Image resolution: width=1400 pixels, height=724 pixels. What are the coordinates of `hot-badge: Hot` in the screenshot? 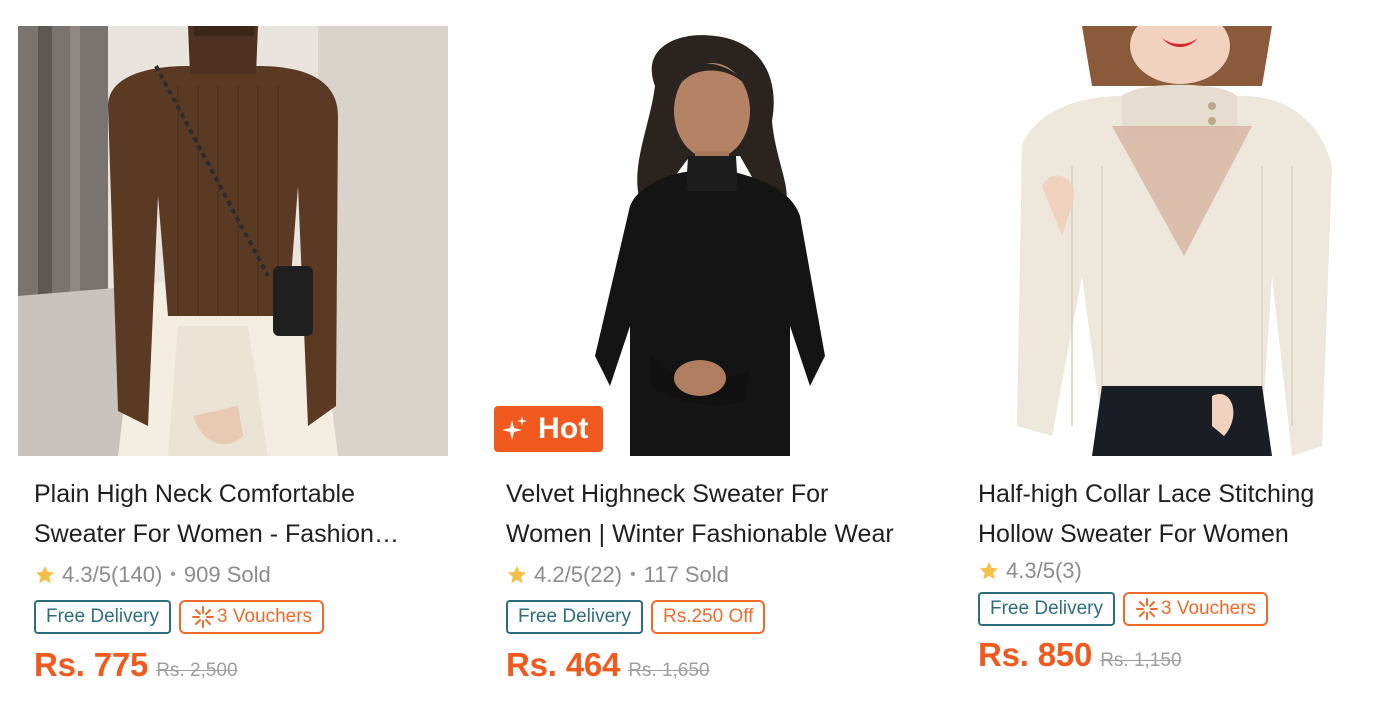 It's located at (548, 429).